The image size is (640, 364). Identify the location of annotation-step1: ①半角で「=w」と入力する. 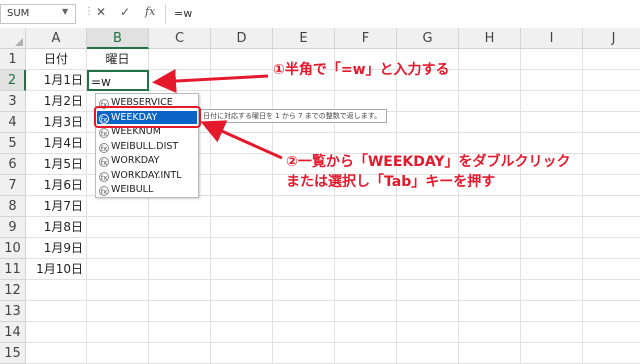
(361, 70).